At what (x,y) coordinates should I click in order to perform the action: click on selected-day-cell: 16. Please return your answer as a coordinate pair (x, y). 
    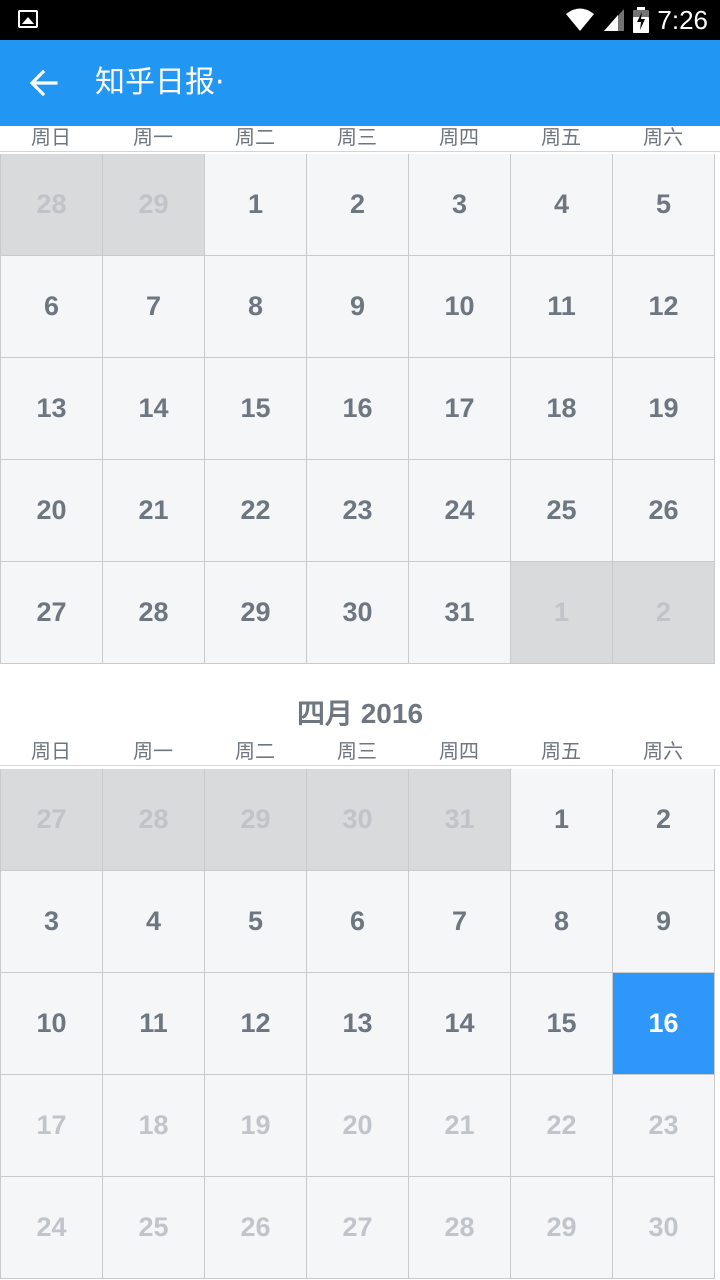
    Looking at the image, I should click on (664, 1024).